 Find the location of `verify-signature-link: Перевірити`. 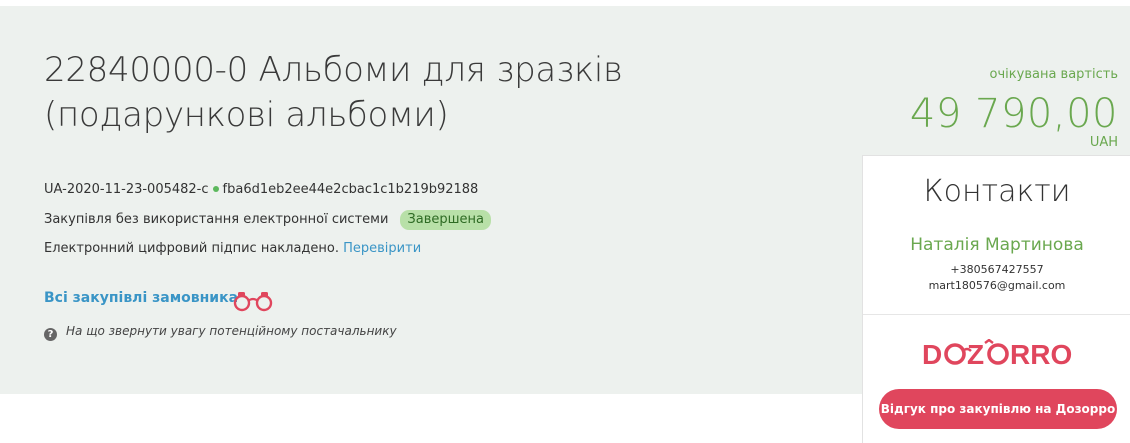

verify-signature-link: Перевірити is located at coordinates (382, 248).